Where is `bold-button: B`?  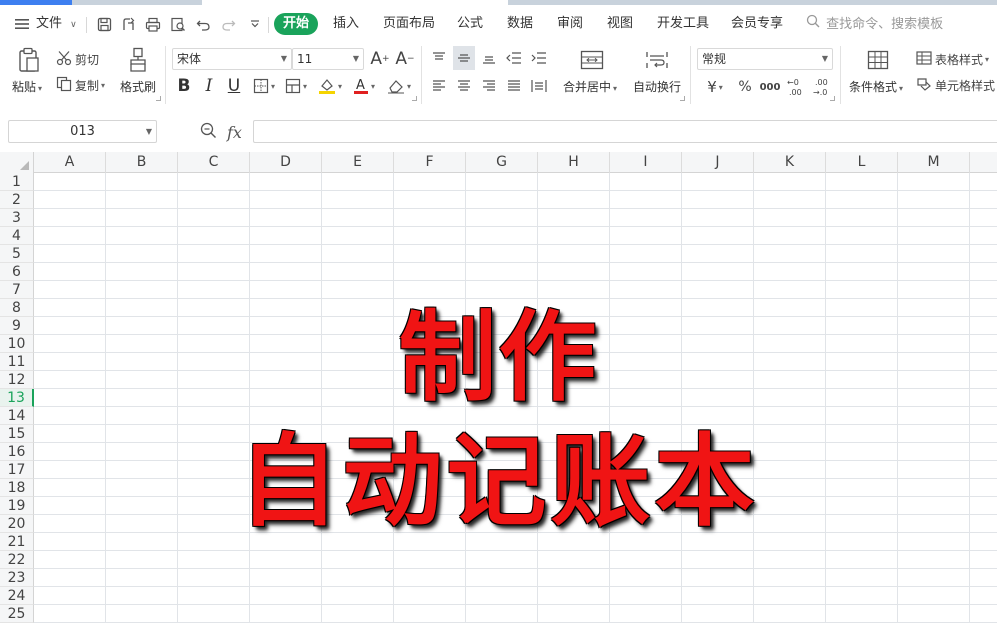 bold-button: B is located at coordinates (184, 86).